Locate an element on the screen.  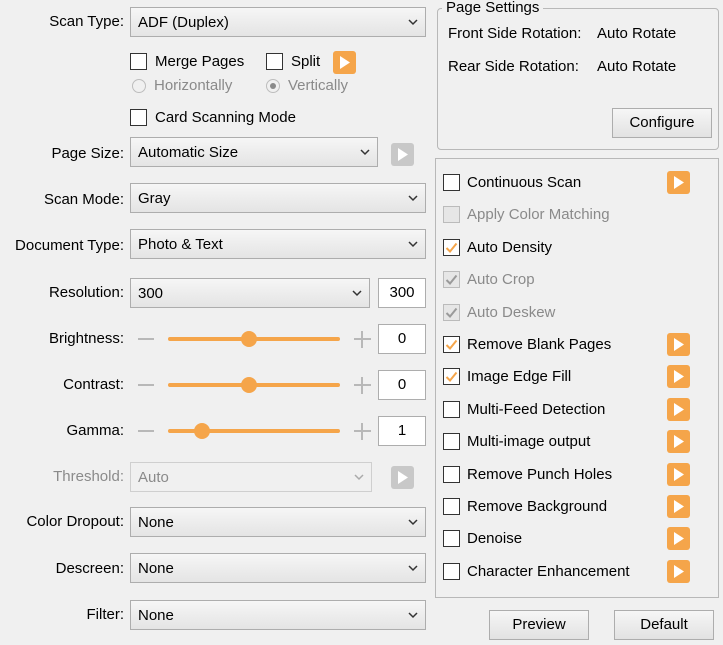
option-label: Continuous Scan is located at coordinates (524, 182).